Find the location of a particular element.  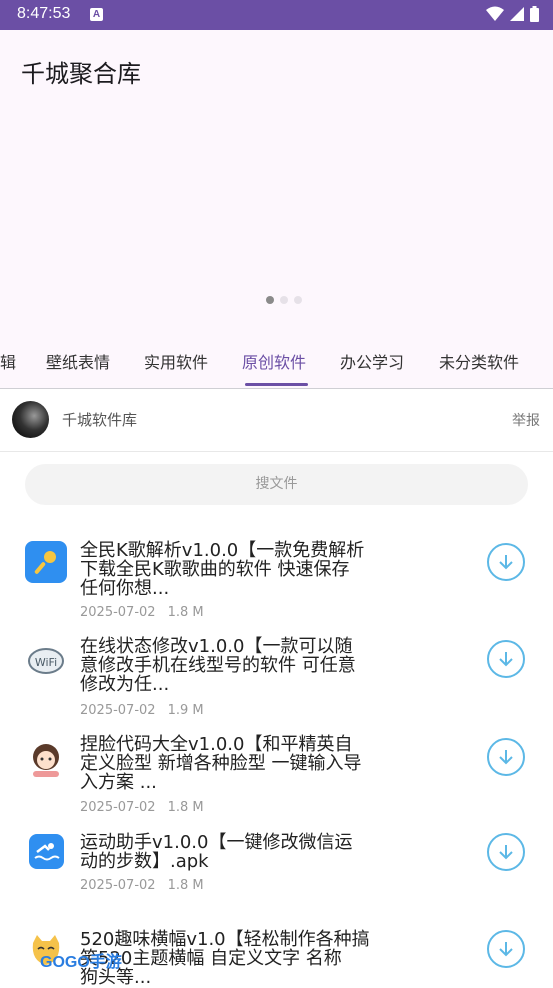

tab-office: 办公学习 is located at coordinates (372, 361).